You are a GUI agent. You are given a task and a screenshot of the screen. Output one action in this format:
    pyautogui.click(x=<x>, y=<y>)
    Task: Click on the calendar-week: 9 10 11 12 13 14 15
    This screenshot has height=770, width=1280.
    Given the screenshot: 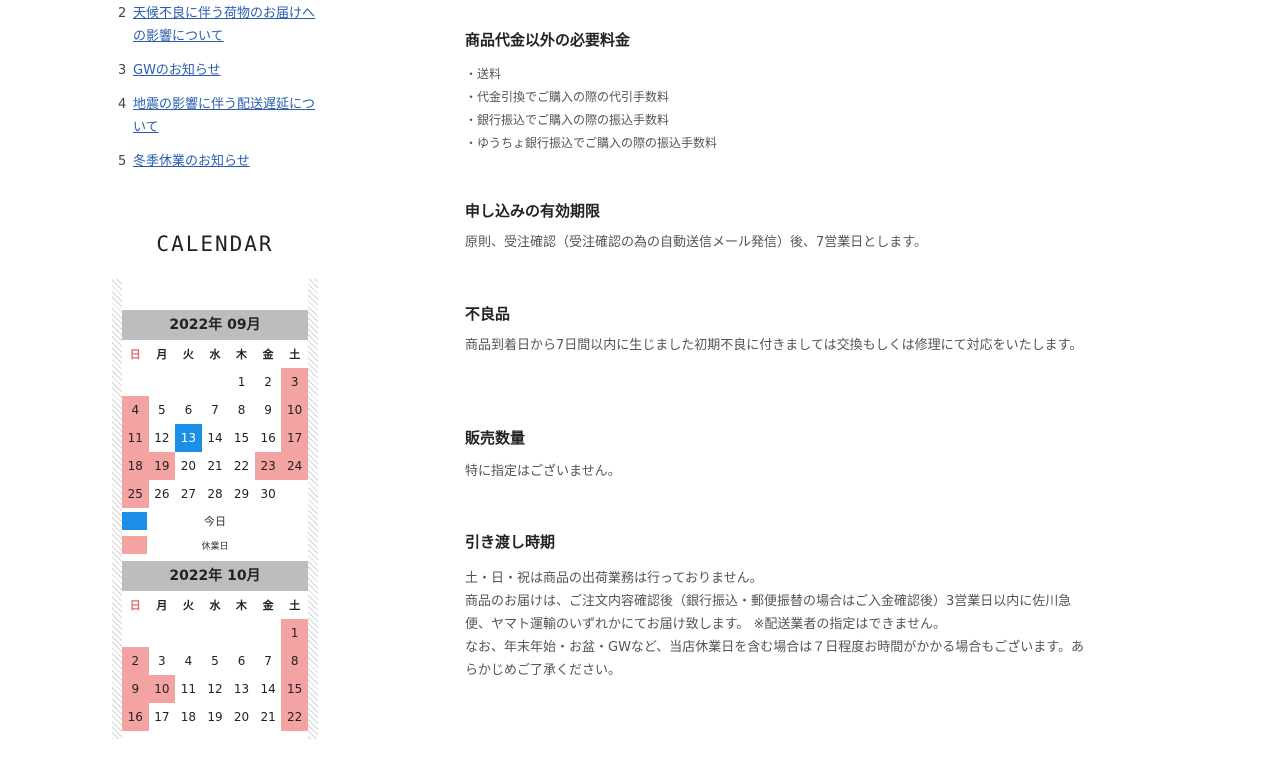 What is the action you would take?
    pyautogui.click(x=215, y=689)
    